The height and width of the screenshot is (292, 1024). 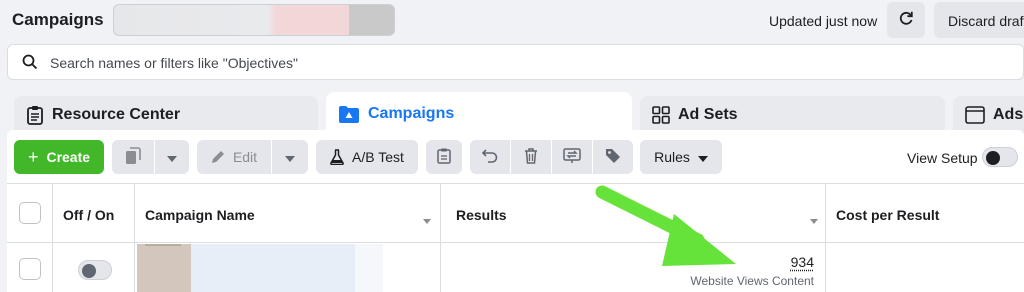 I want to click on column-header-cost-per-result: Cost per Result, so click(x=887, y=215).